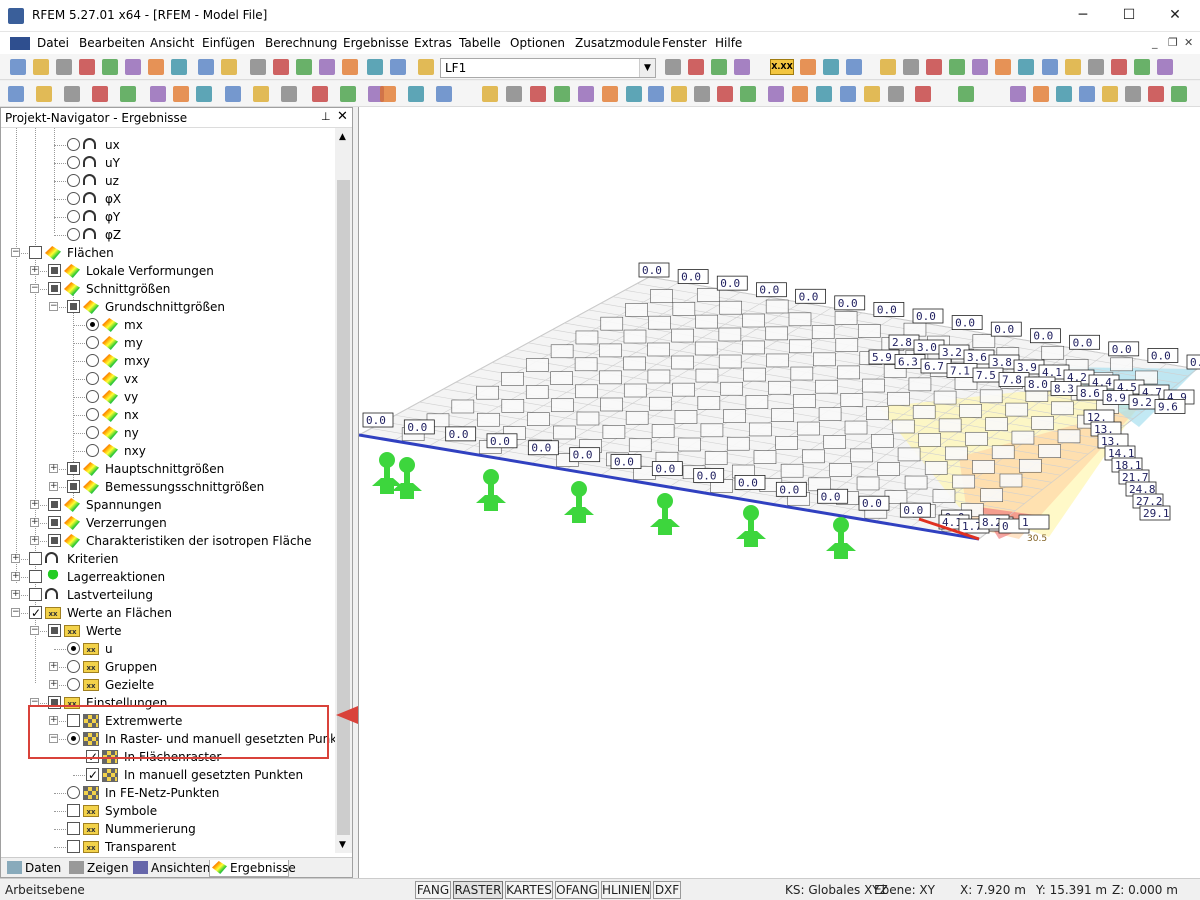  I want to click on tree-item: + Kriterien, so click(168, 559).